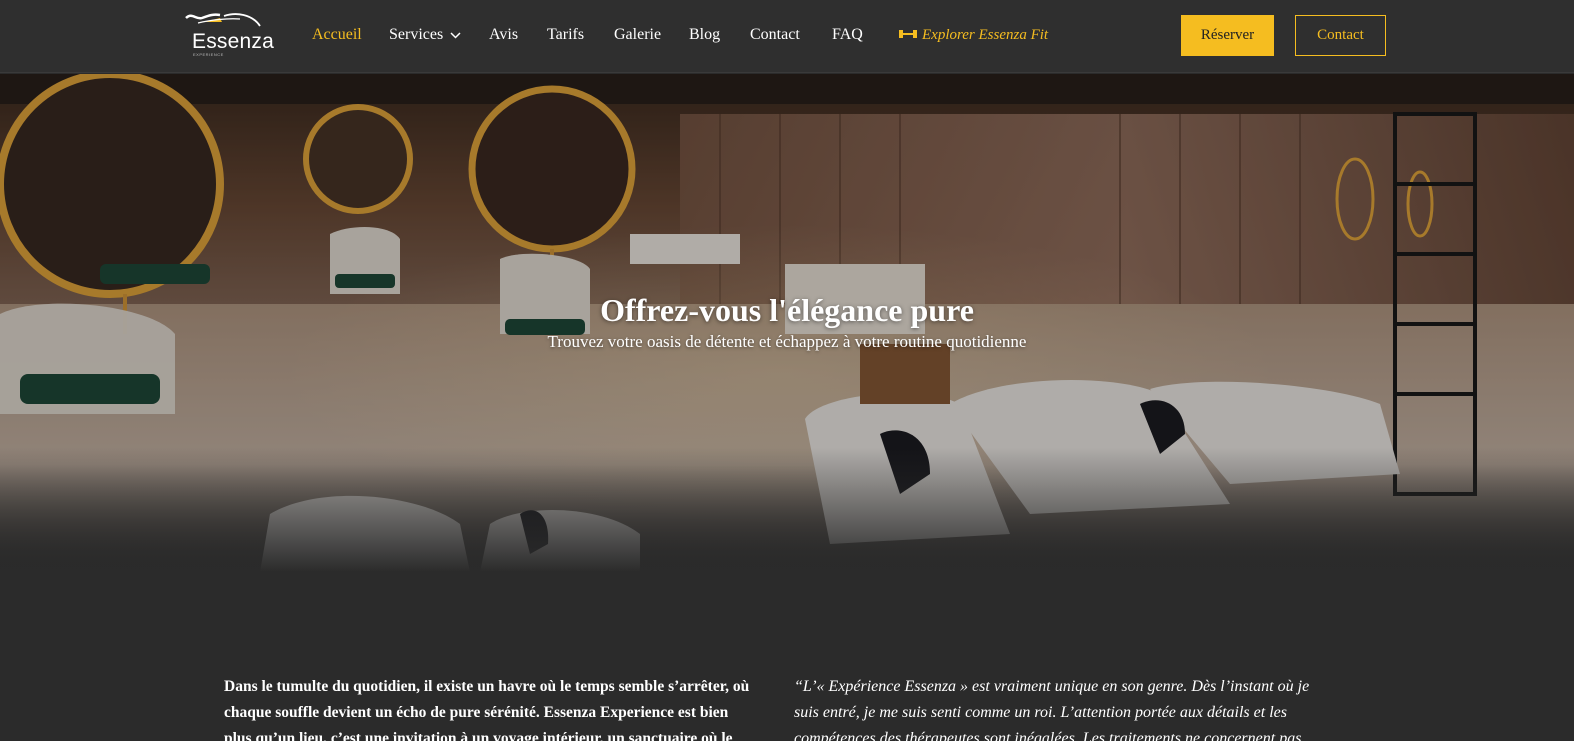 The height and width of the screenshot is (741, 1574). I want to click on nav-item-blog: Blog, so click(704, 35).